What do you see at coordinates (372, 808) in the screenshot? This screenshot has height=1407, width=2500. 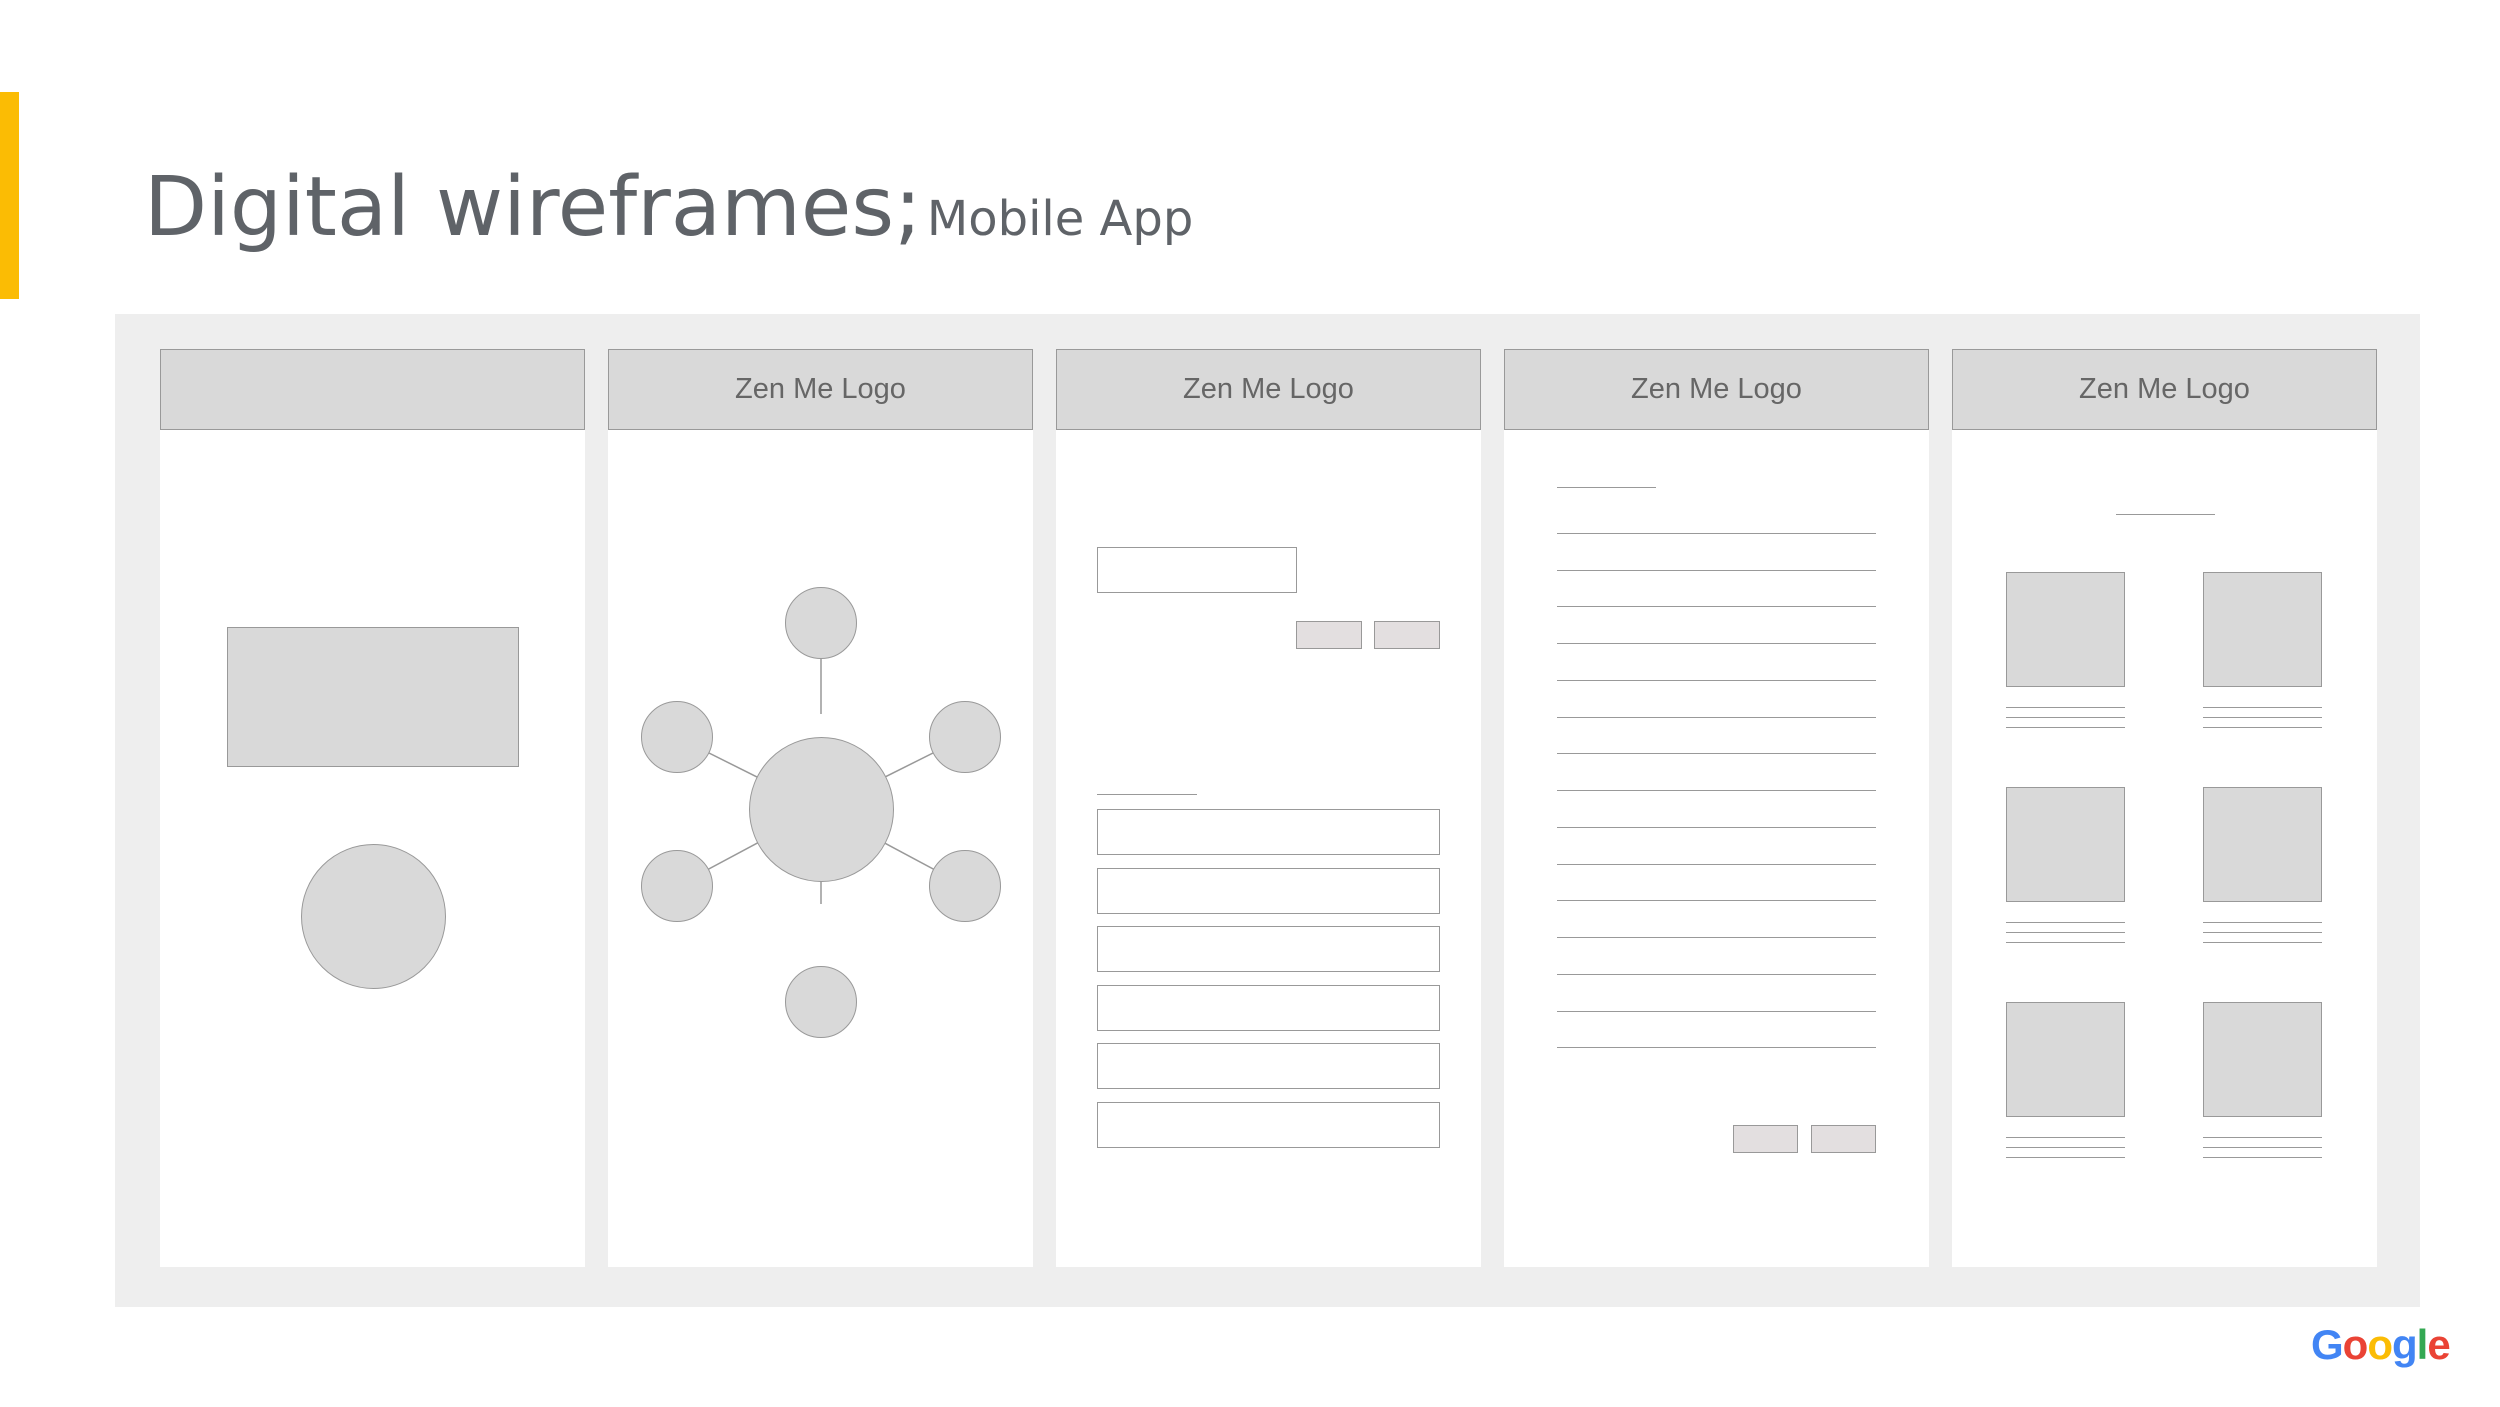 I see `wireframe-screen-splash` at bounding box center [372, 808].